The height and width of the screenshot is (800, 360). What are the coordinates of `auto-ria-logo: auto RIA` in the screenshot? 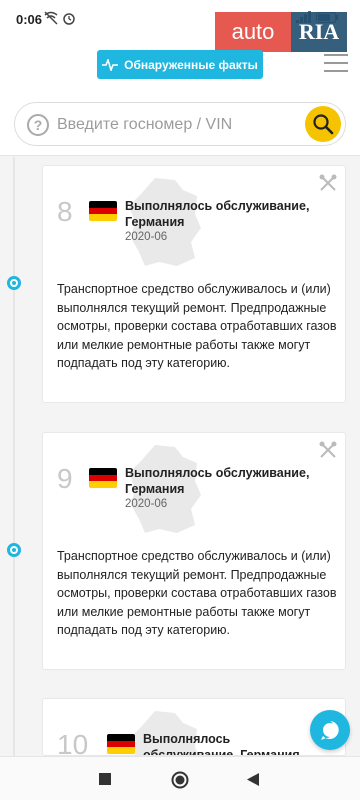 It's located at (281, 32).